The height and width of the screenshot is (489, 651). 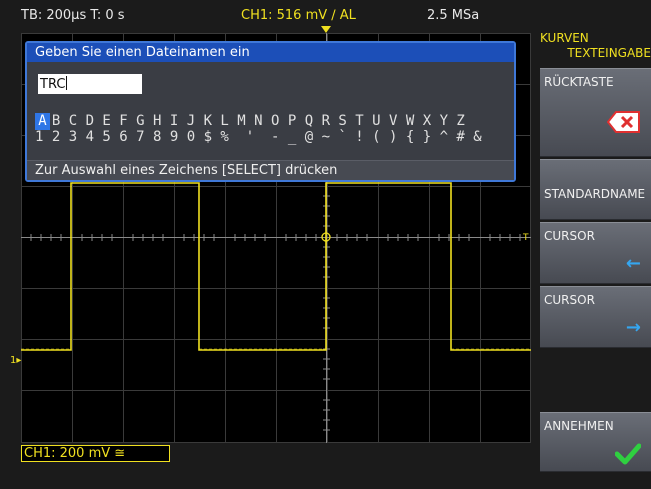 I want to click on arrow-left-icon: ←, so click(x=633, y=263).